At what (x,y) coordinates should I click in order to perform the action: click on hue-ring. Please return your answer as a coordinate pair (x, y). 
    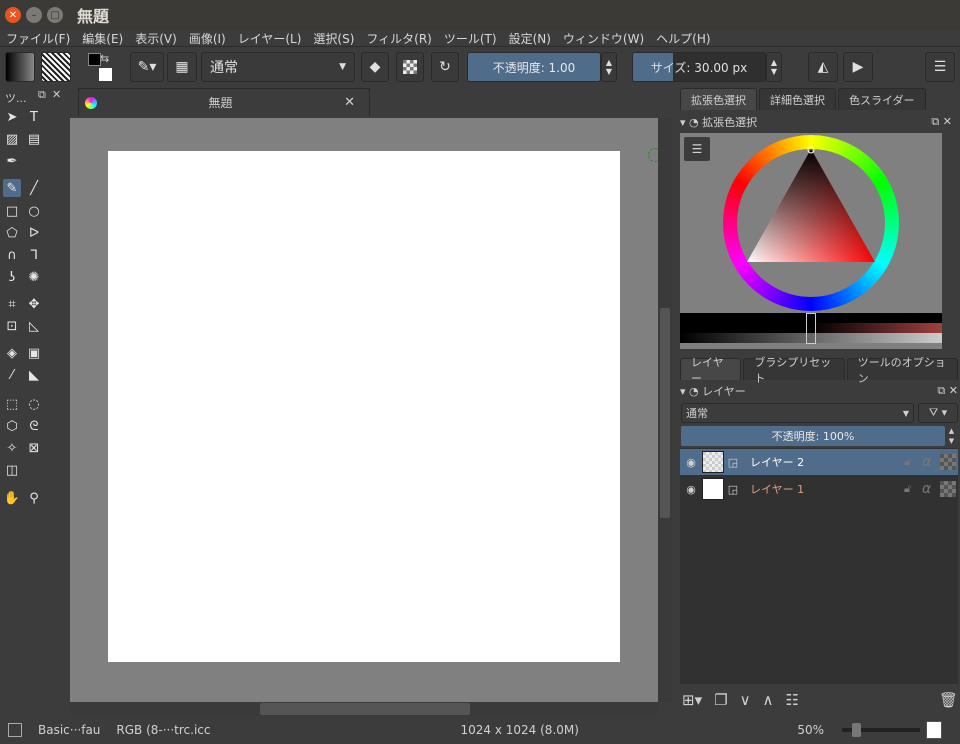
    Looking at the image, I should click on (811, 223).